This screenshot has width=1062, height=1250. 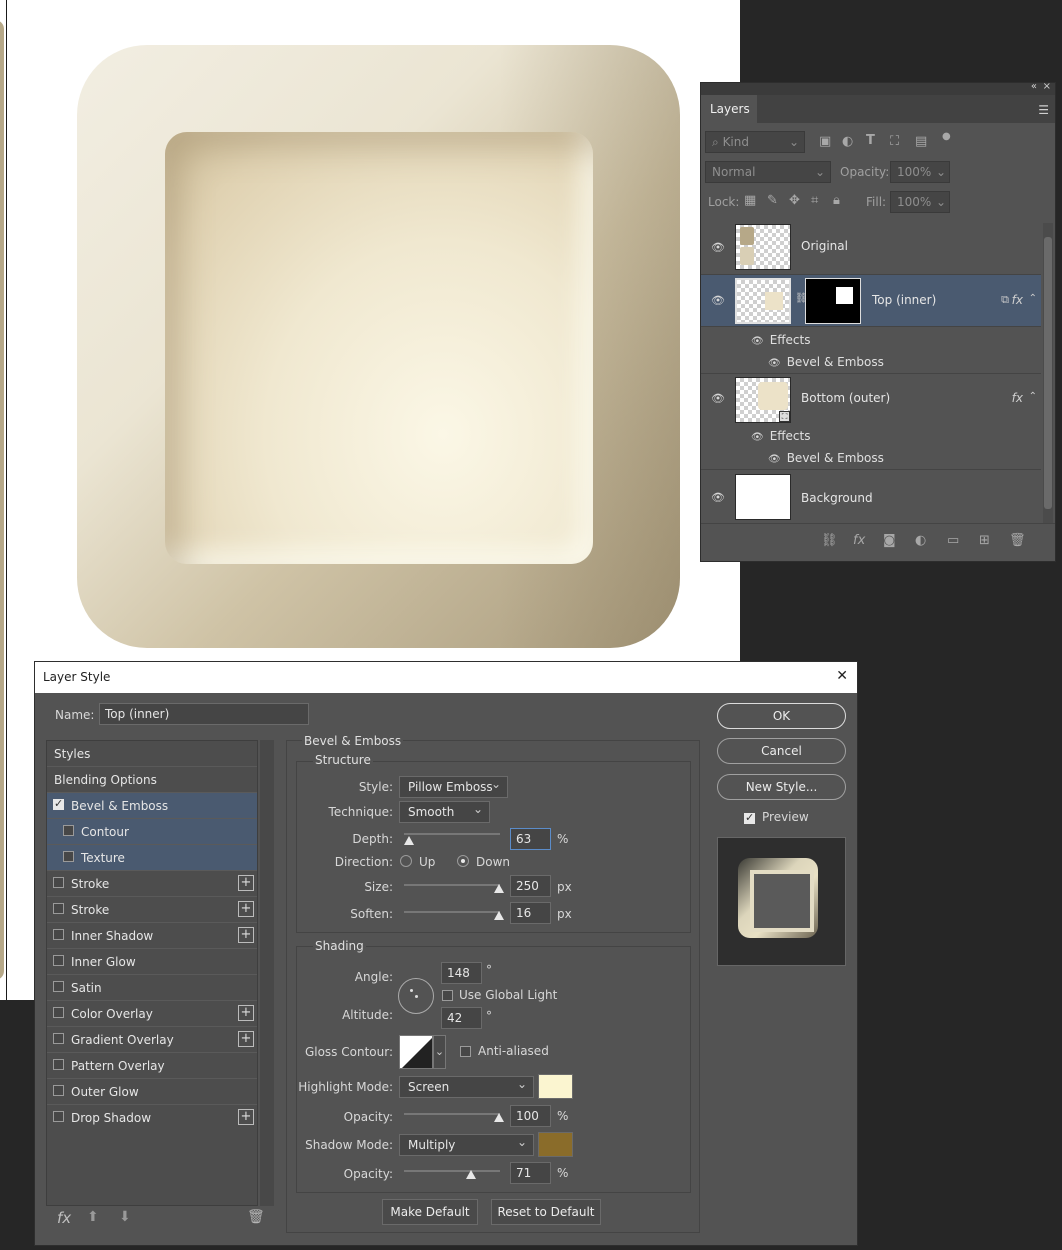 I want to click on adjustment-layer-icon: ◐, so click(x=920, y=540).